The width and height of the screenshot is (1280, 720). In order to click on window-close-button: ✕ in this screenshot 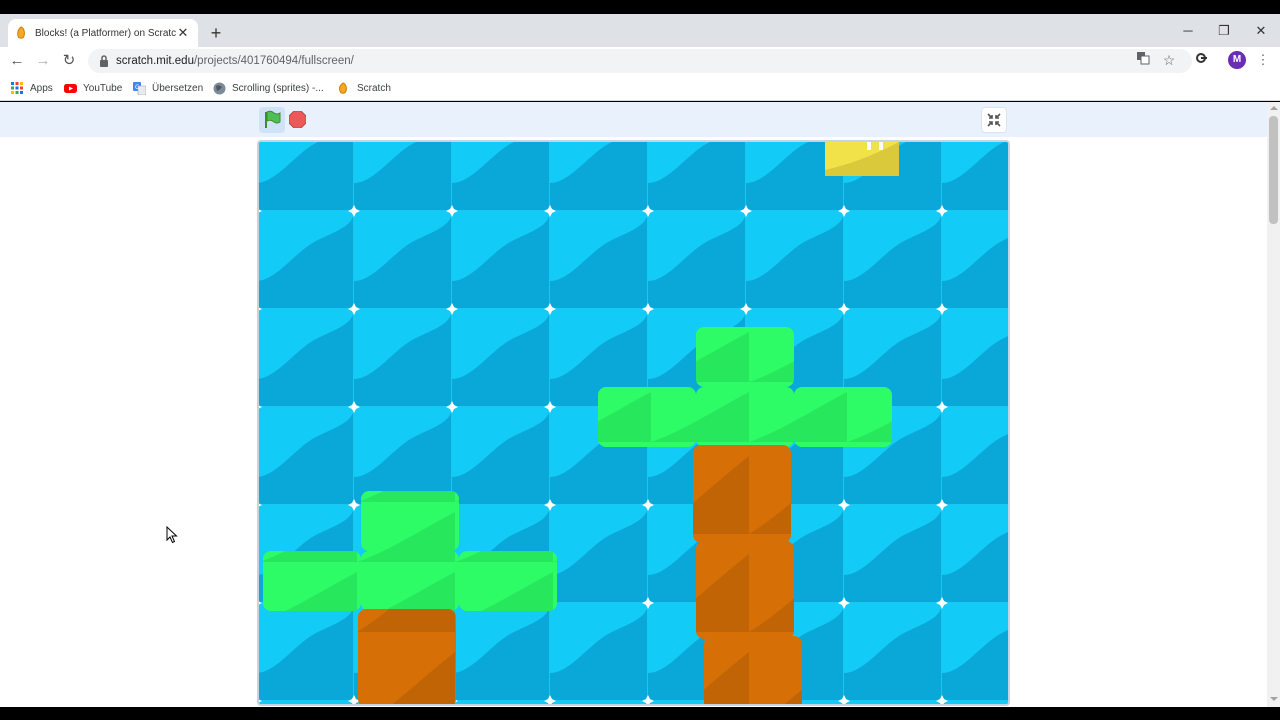, I will do `click(1261, 31)`.